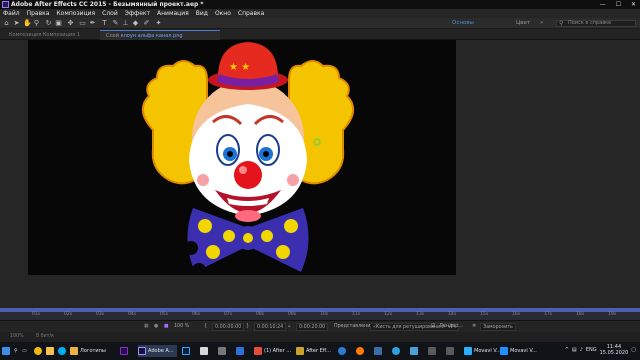 The height and width of the screenshot is (360, 640). I want to click on footer-bit-depth: 8 бит/к, so click(45, 337).